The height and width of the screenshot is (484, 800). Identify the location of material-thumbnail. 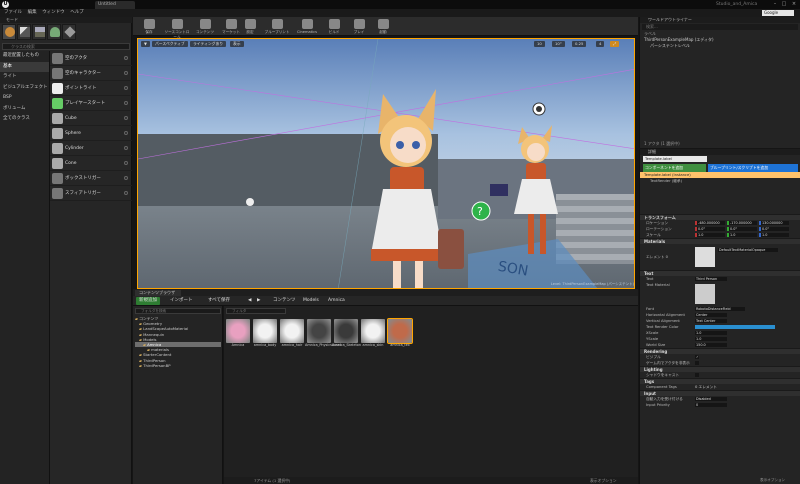
(705, 257).